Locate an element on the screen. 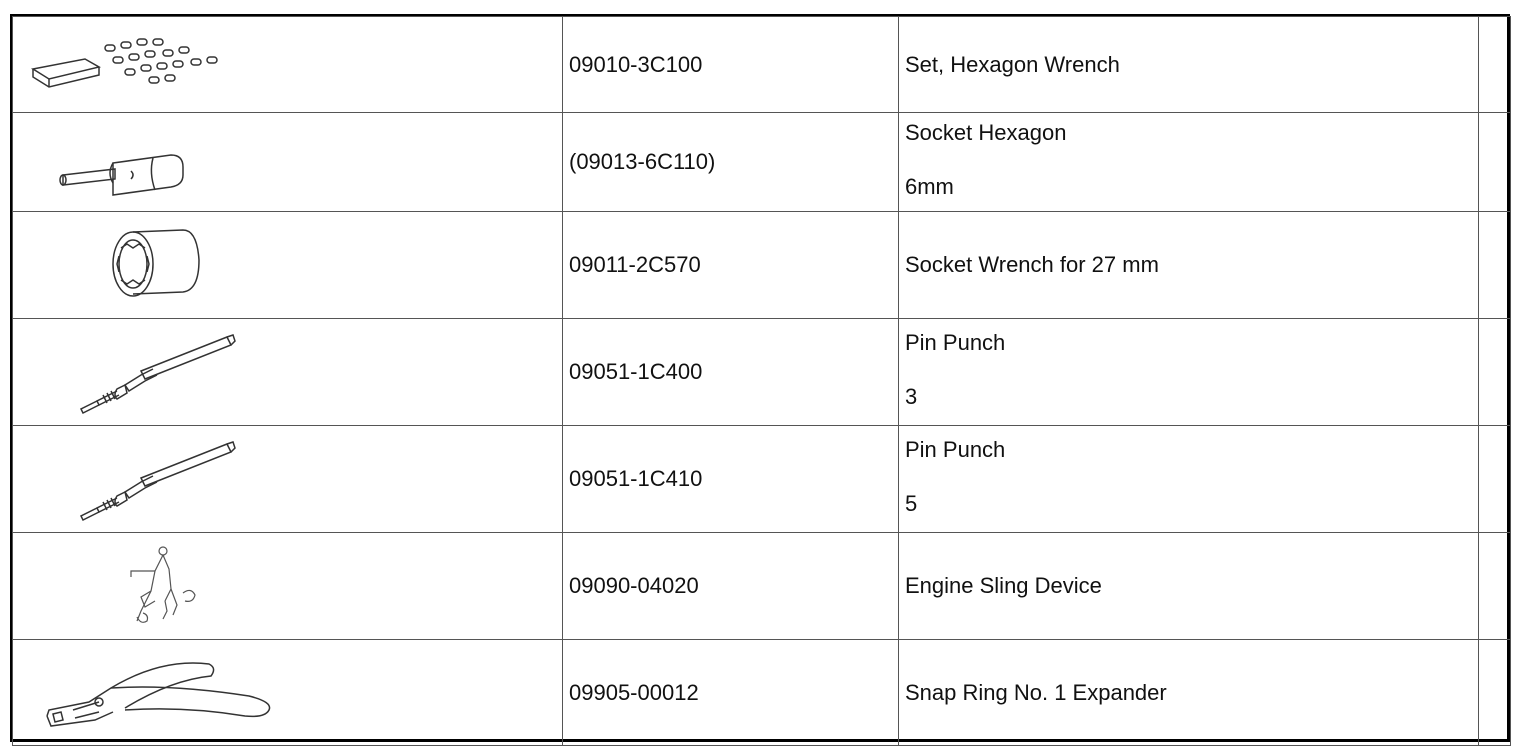  part-number: 09011-2C570 is located at coordinates (730, 265).